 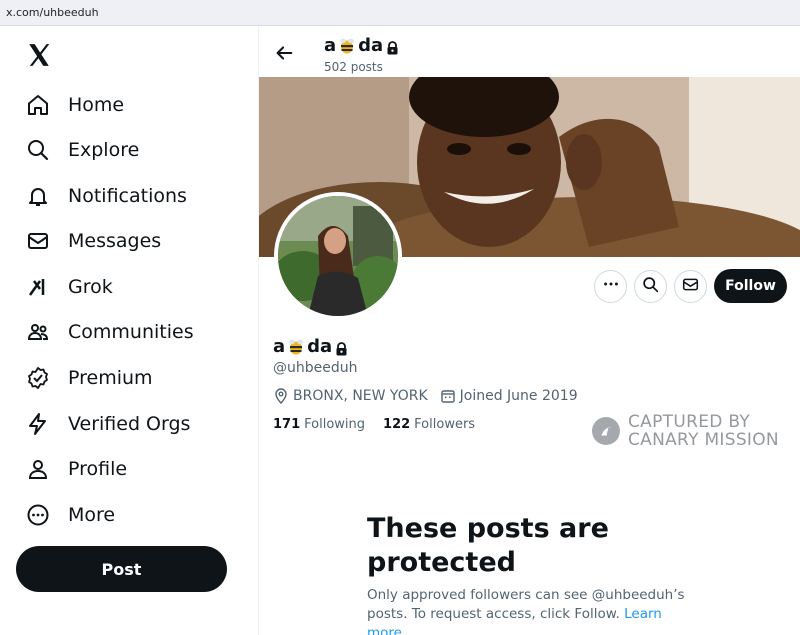 What do you see at coordinates (320, 346) in the screenshot?
I see `profile-name-end: da` at bounding box center [320, 346].